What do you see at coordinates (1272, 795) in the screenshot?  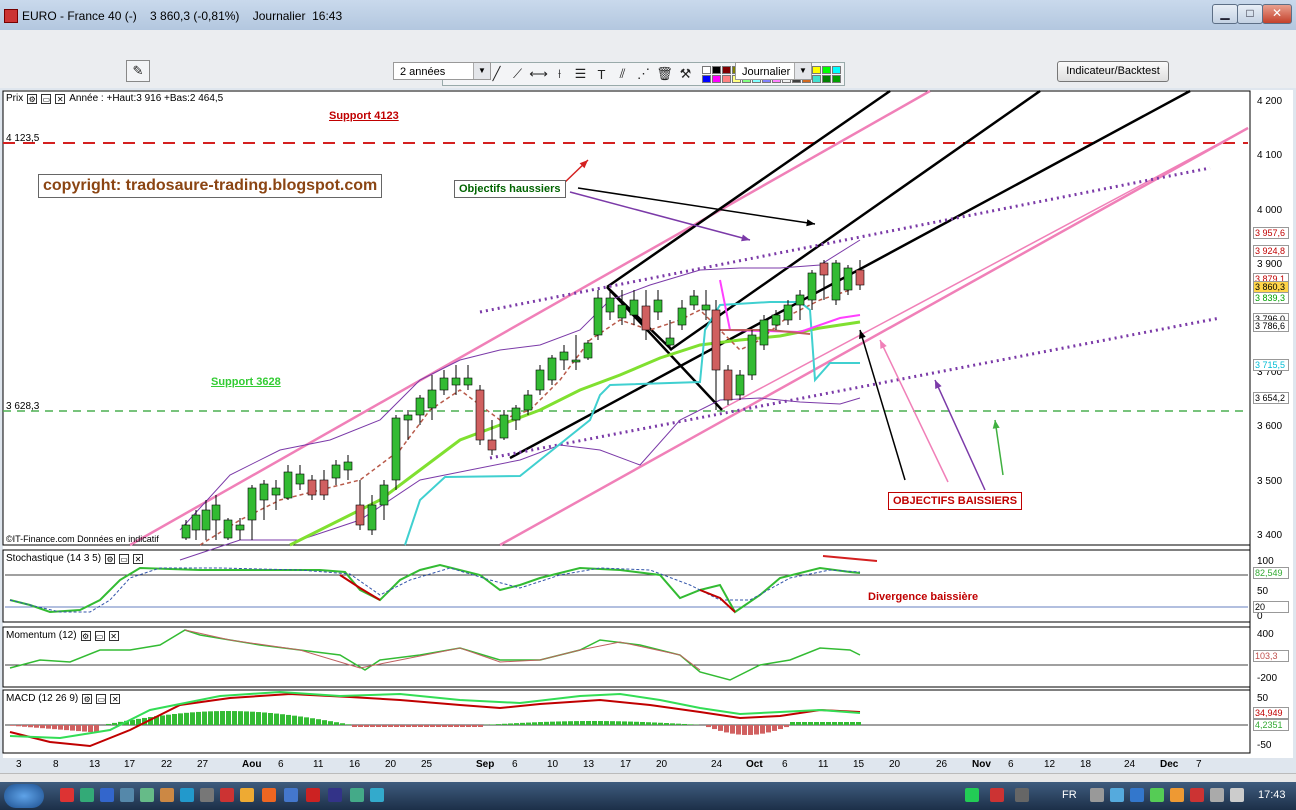 I see `clock: 17:43` at bounding box center [1272, 795].